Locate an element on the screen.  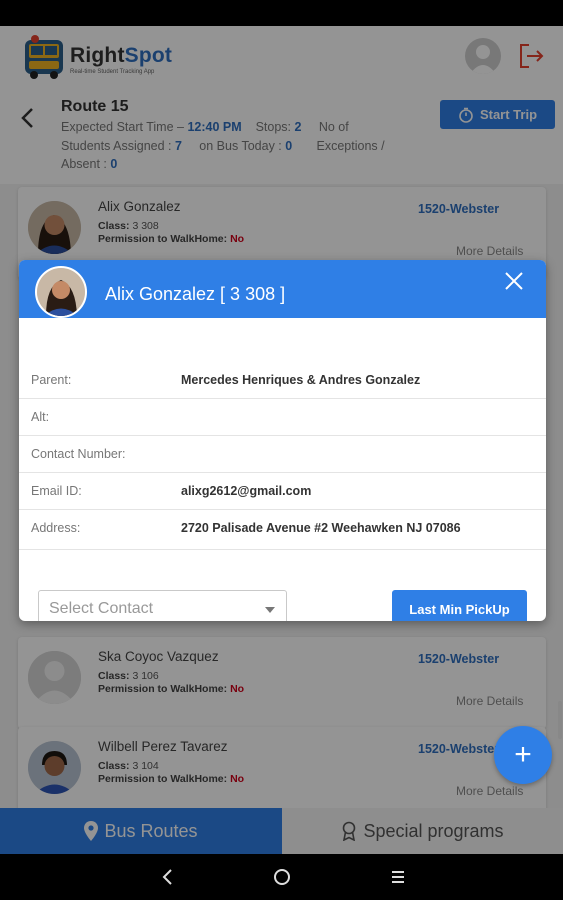
detail-label: Parent: is located at coordinates (51, 380).